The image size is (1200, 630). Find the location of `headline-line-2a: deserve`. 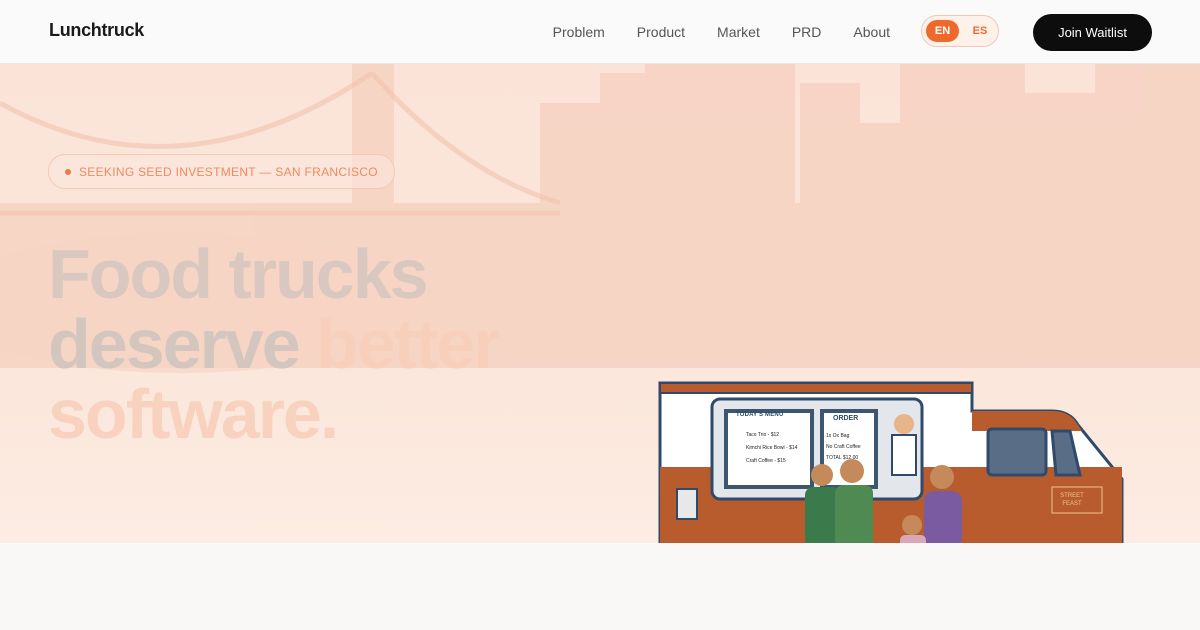

headline-line-2a: deserve is located at coordinates (182, 344).